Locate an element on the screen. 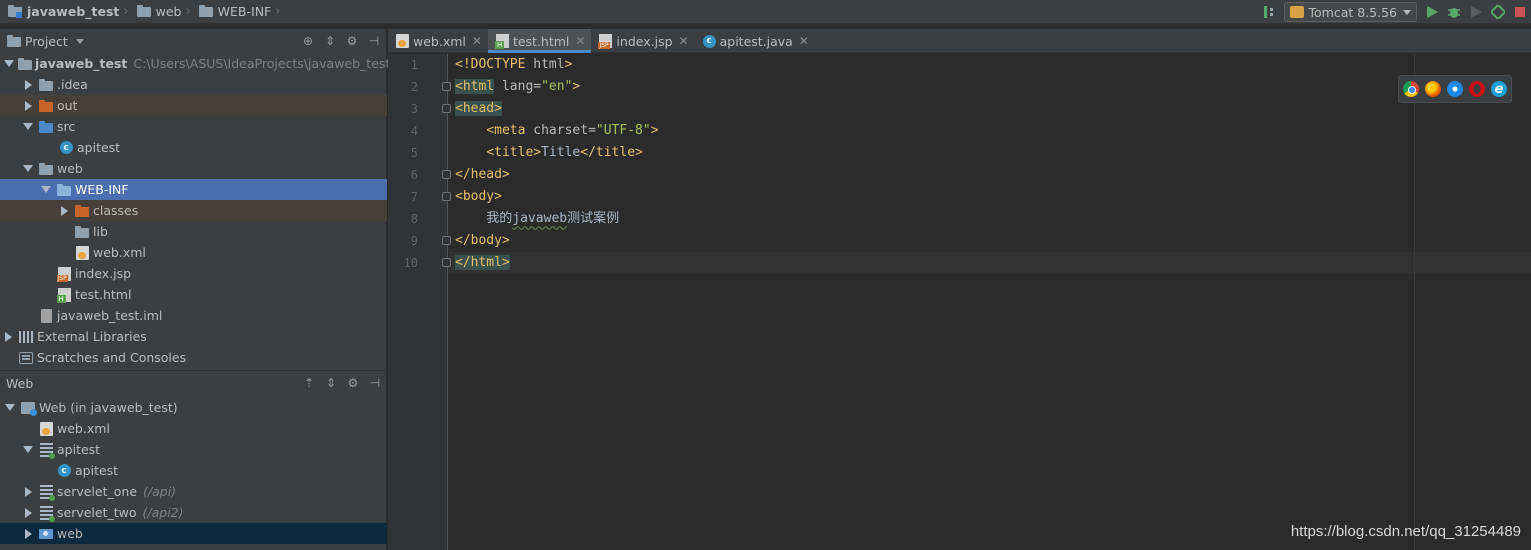 The width and height of the screenshot is (1531, 550). web-node-root: Web (in javaweb_test) is located at coordinates (193, 407).